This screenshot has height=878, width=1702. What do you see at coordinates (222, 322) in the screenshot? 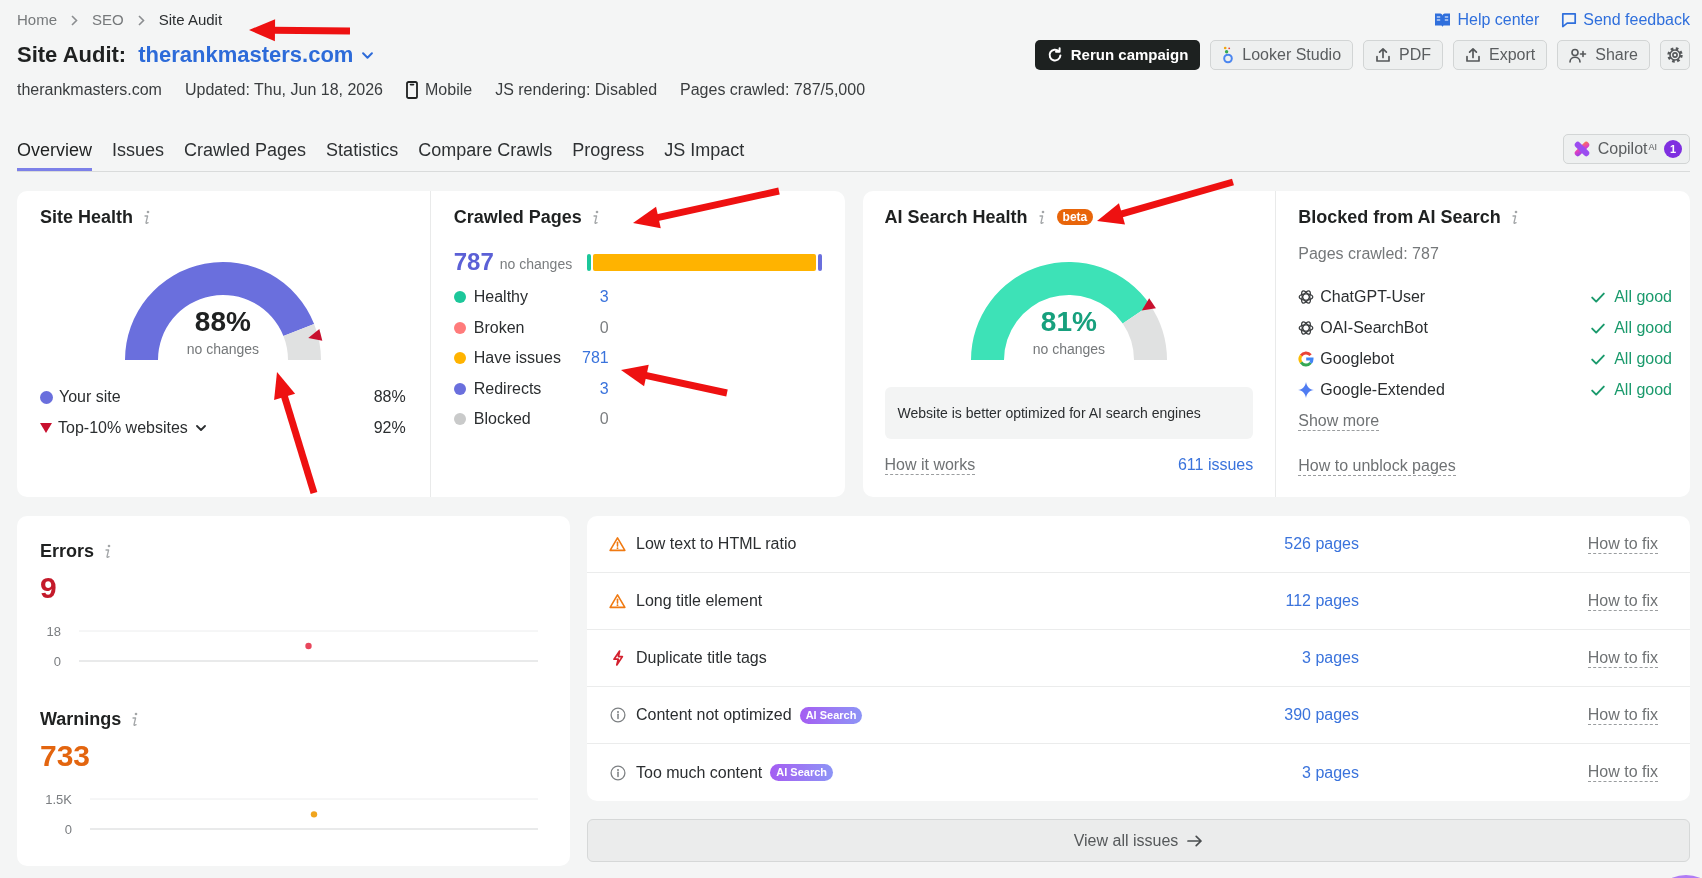
I see `gauge-value: 88%` at bounding box center [222, 322].